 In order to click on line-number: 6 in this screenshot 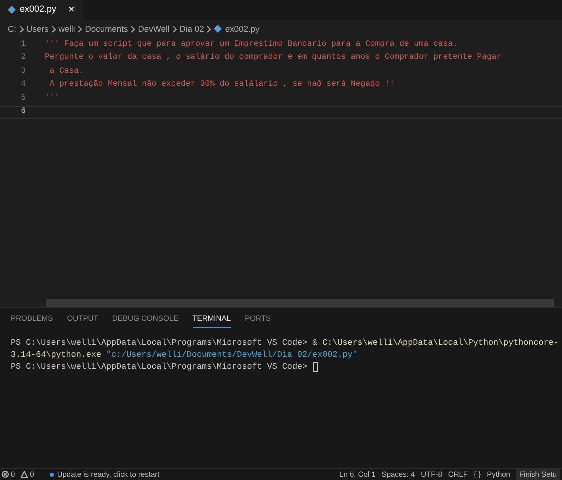, I will do `click(23, 112)`.